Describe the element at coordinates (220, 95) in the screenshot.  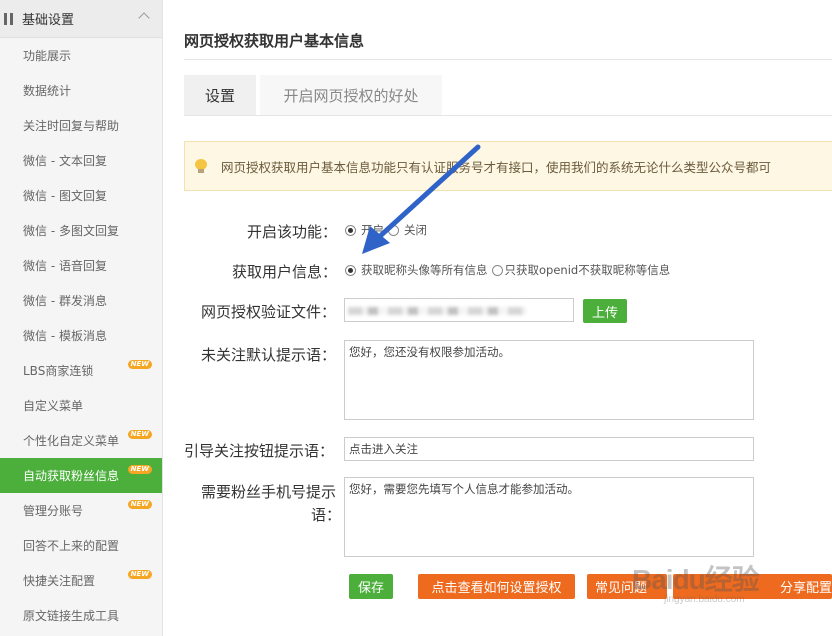
I see `tab-settings: 设置` at that location.